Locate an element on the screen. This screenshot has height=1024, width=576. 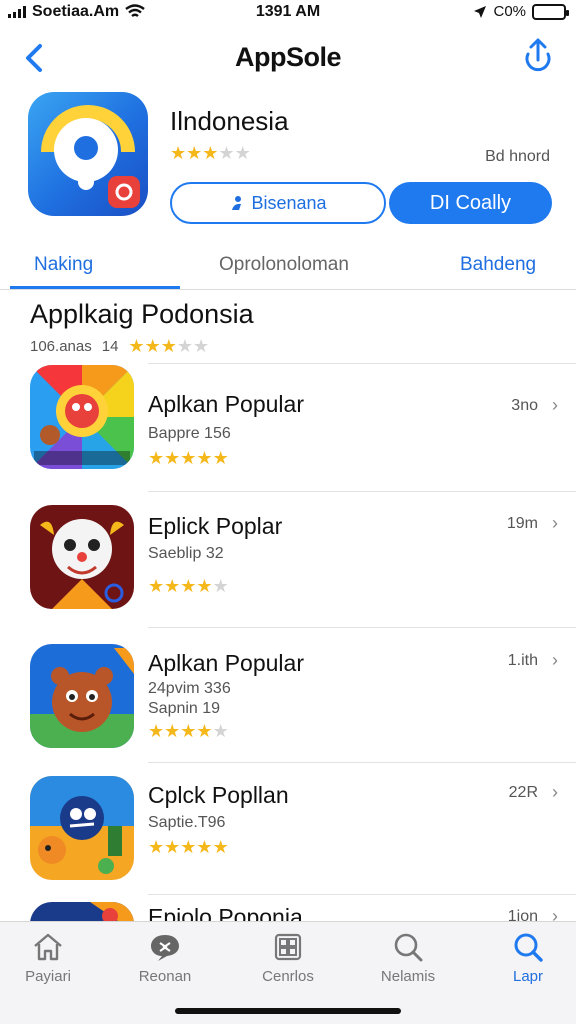
location-arrow-icon is located at coordinates (480, 11).